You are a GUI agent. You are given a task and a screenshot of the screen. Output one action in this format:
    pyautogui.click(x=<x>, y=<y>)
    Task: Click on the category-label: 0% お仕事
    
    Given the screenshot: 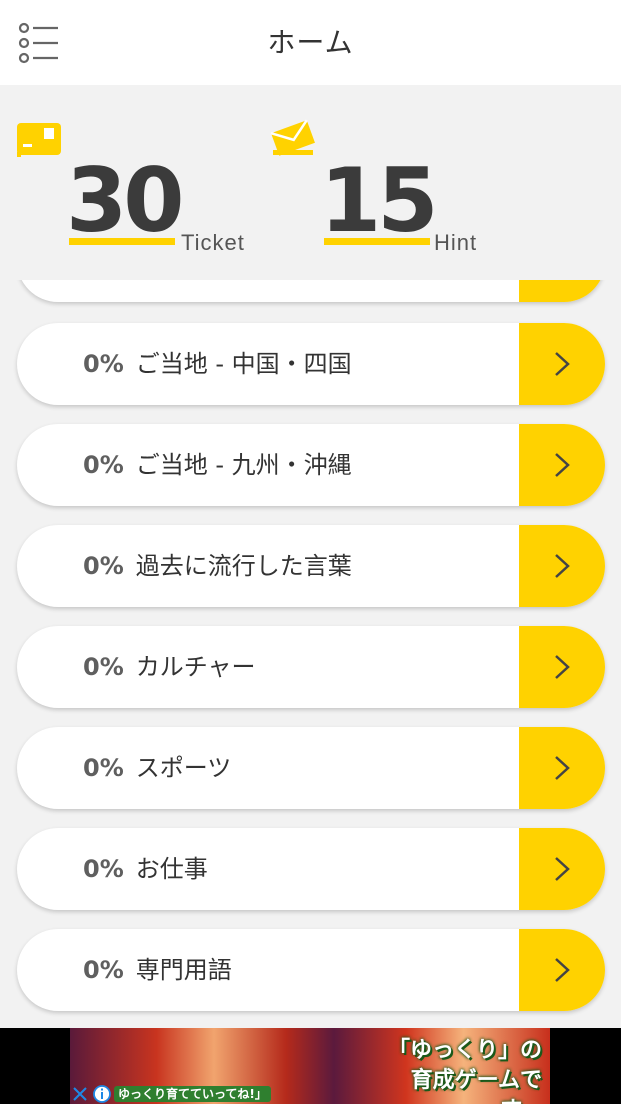 What is the action you would take?
    pyautogui.click(x=145, y=869)
    